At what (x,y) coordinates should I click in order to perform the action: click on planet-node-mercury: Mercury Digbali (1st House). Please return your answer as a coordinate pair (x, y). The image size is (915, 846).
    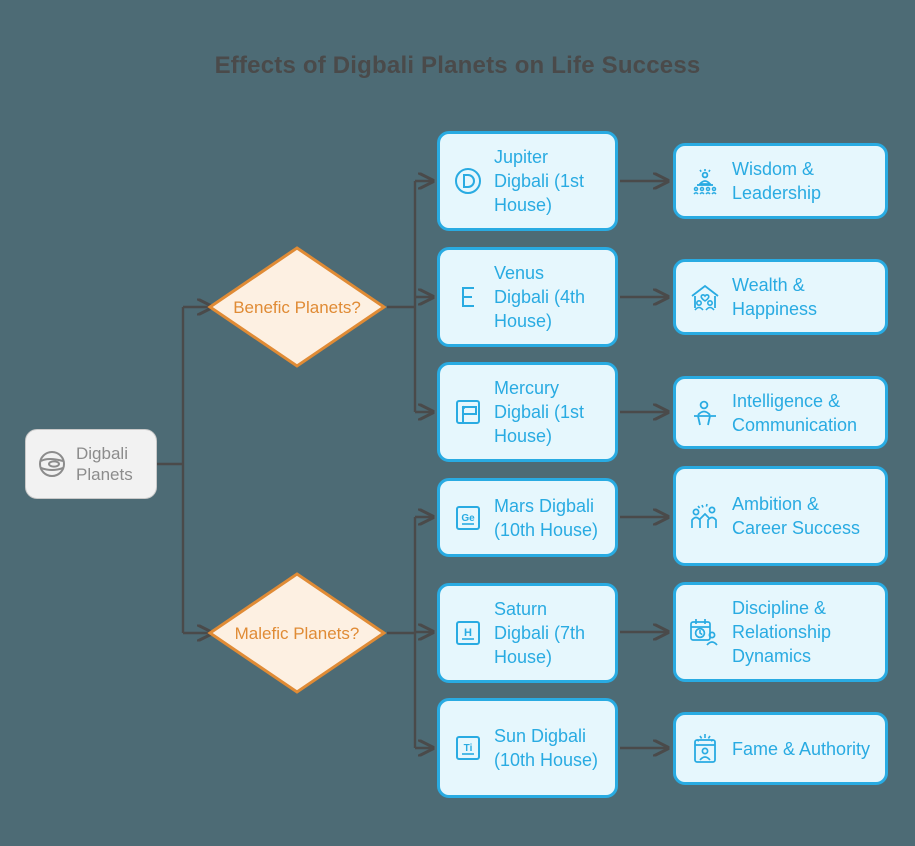
    Looking at the image, I should click on (527, 412).